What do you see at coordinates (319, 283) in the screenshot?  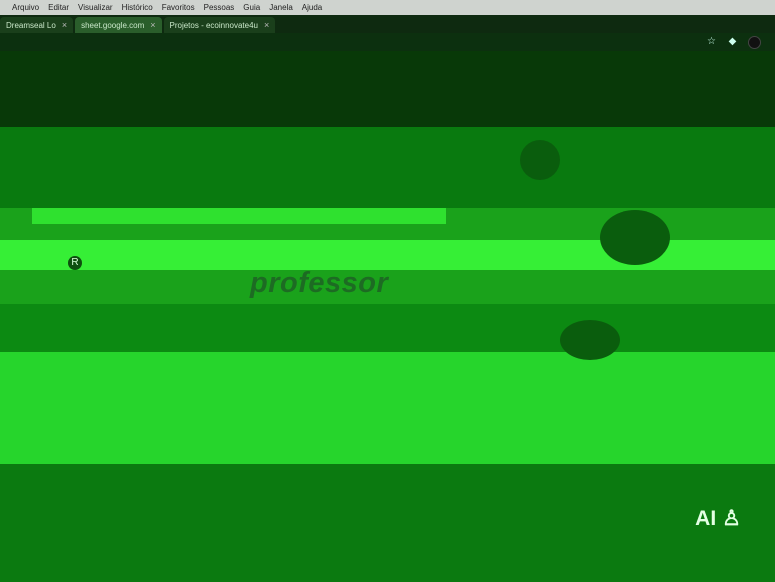 I see `hero-headline: professor` at bounding box center [319, 283].